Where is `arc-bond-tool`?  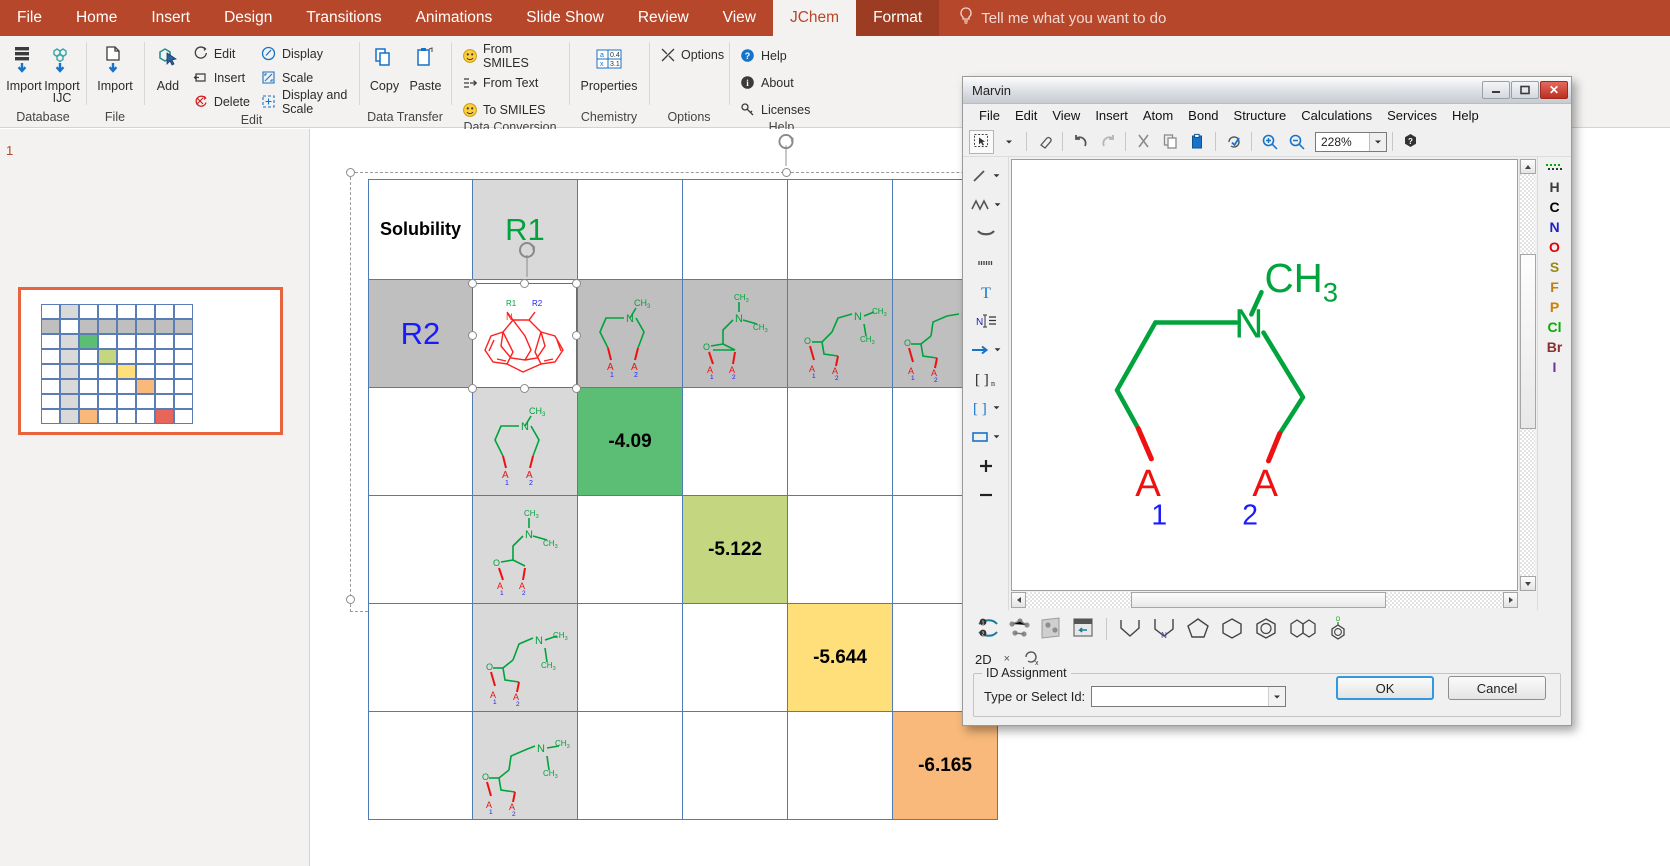 arc-bond-tool is located at coordinates (986, 234).